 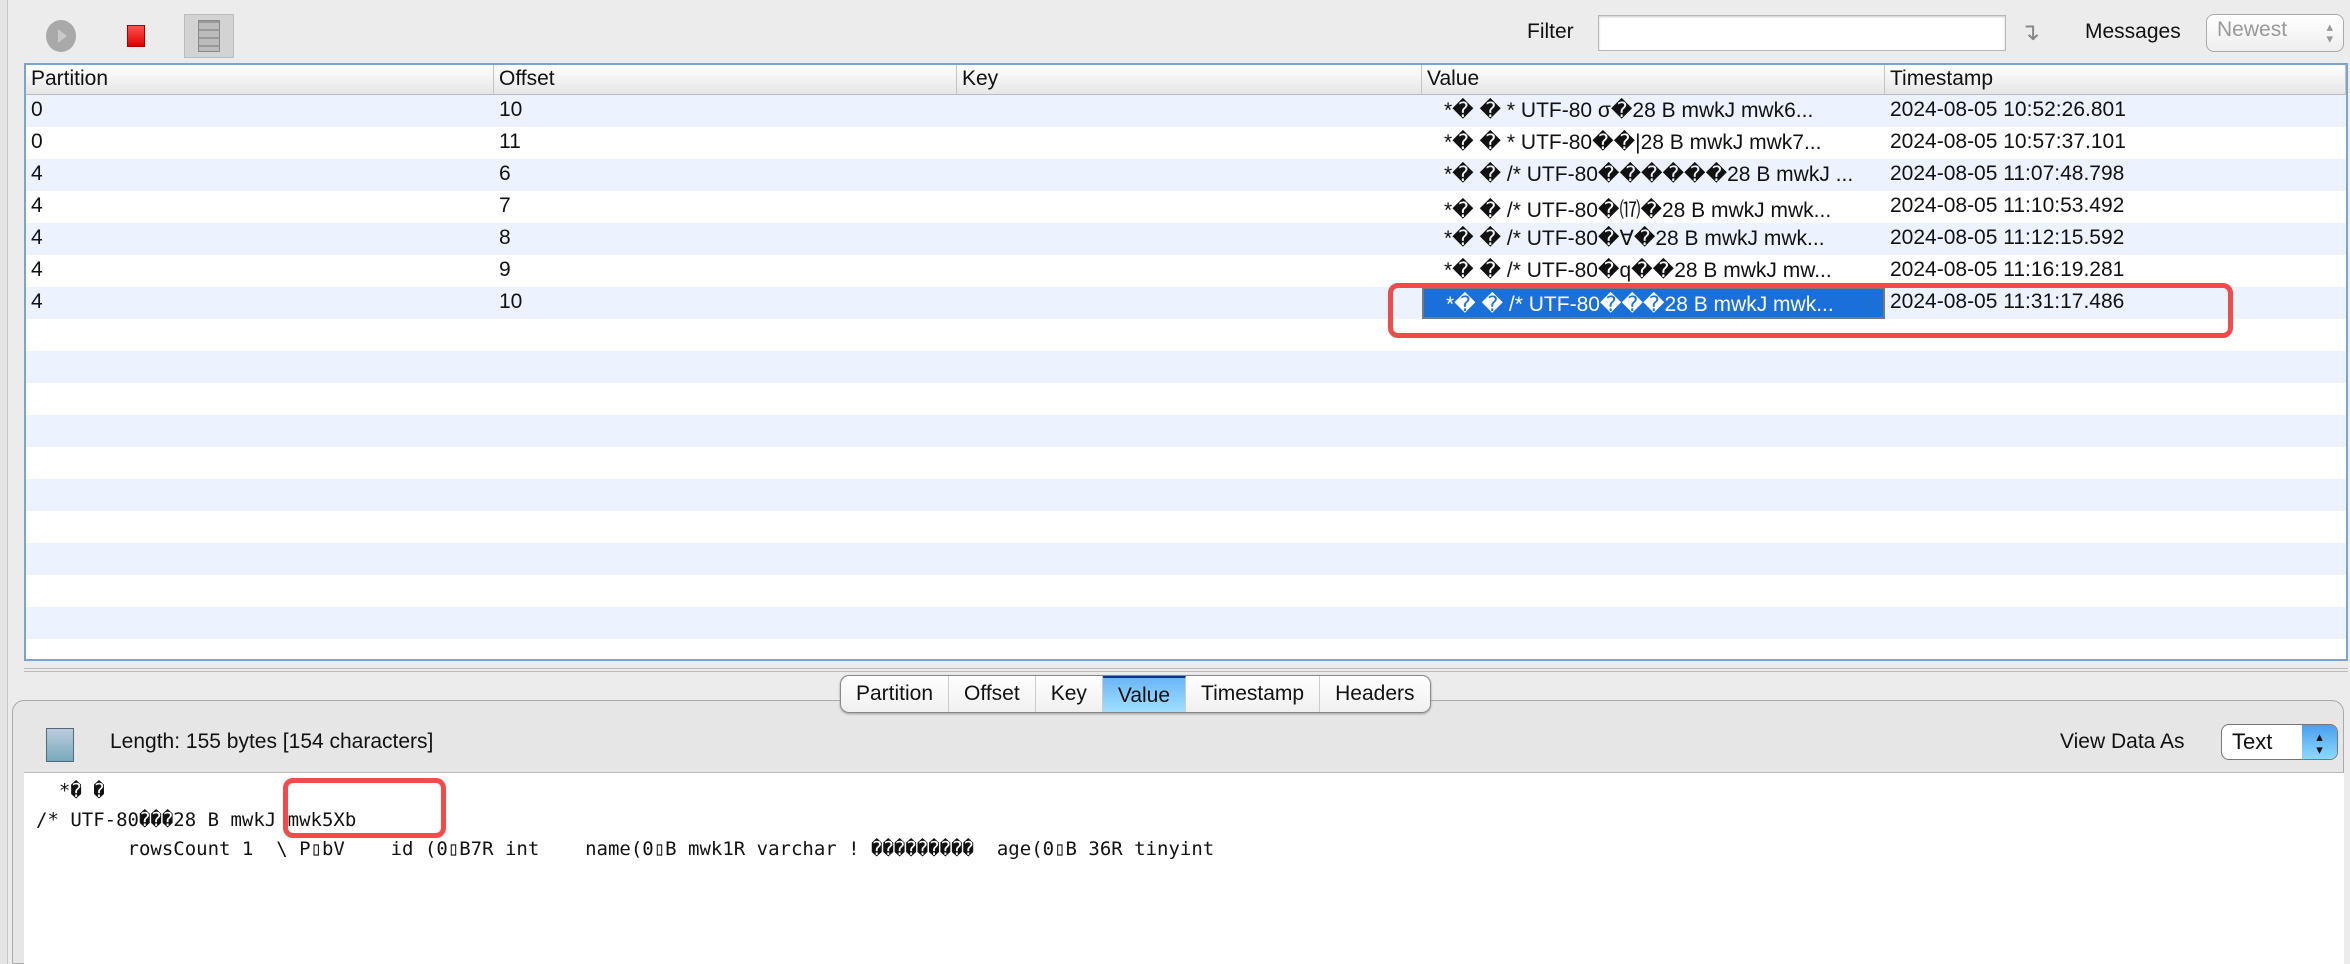 What do you see at coordinates (260, 79) in the screenshot?
I see `column-header-partition: Partition` at bounding box center [260, 79].